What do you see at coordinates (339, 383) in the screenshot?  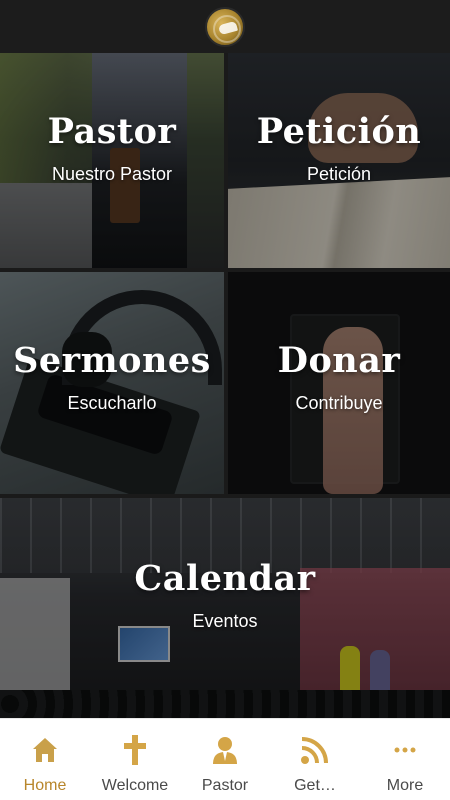 I see `tile-donar: Donar Contribuye` at bounding box center [339, 383].